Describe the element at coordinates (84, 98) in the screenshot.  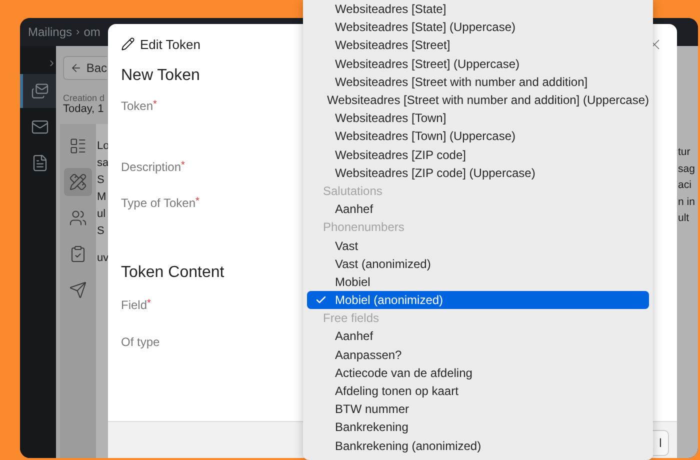
I see `creation-label: Creation d` at that location.